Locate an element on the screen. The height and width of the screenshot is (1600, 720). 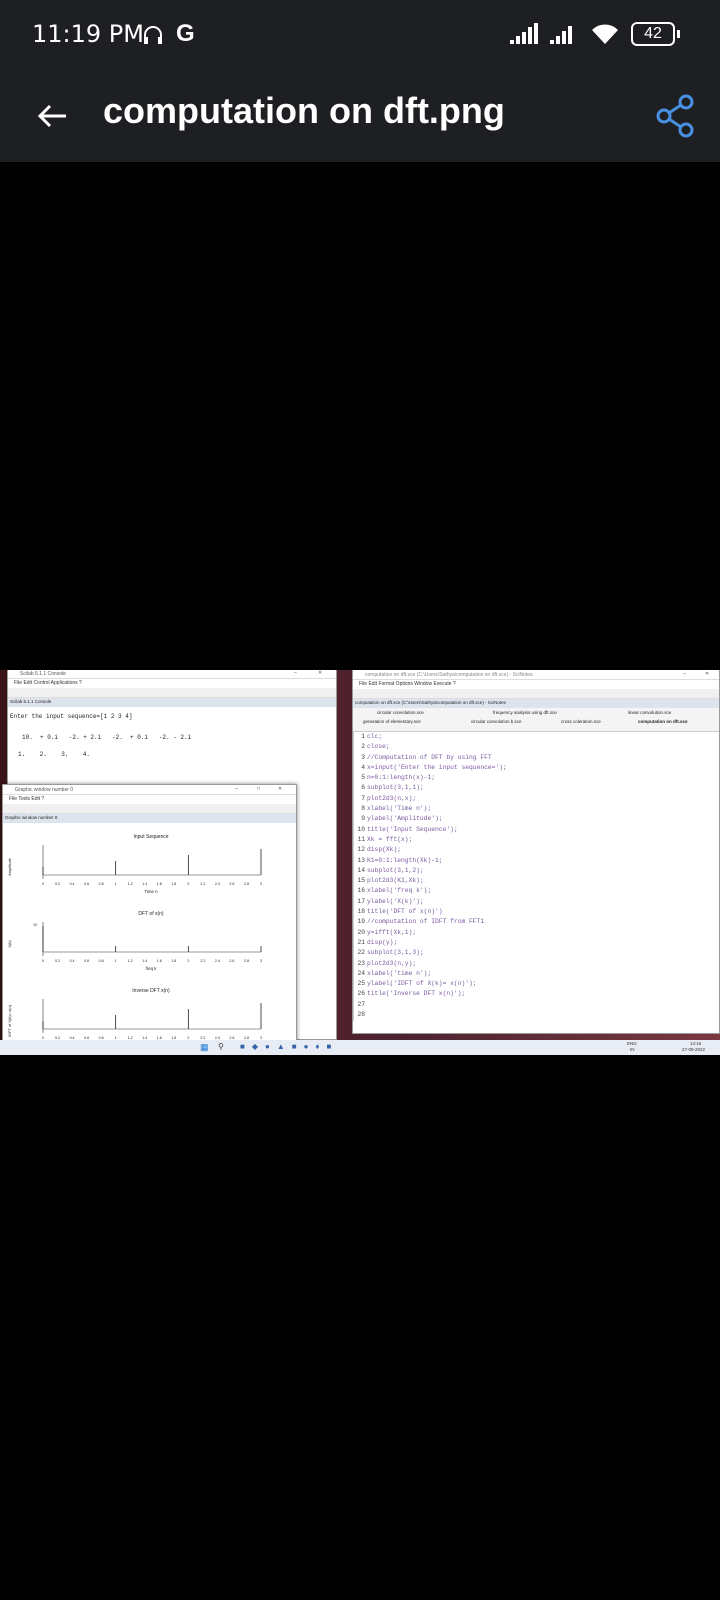
x-tick-label: 1 is located at coordinates (116, 961).